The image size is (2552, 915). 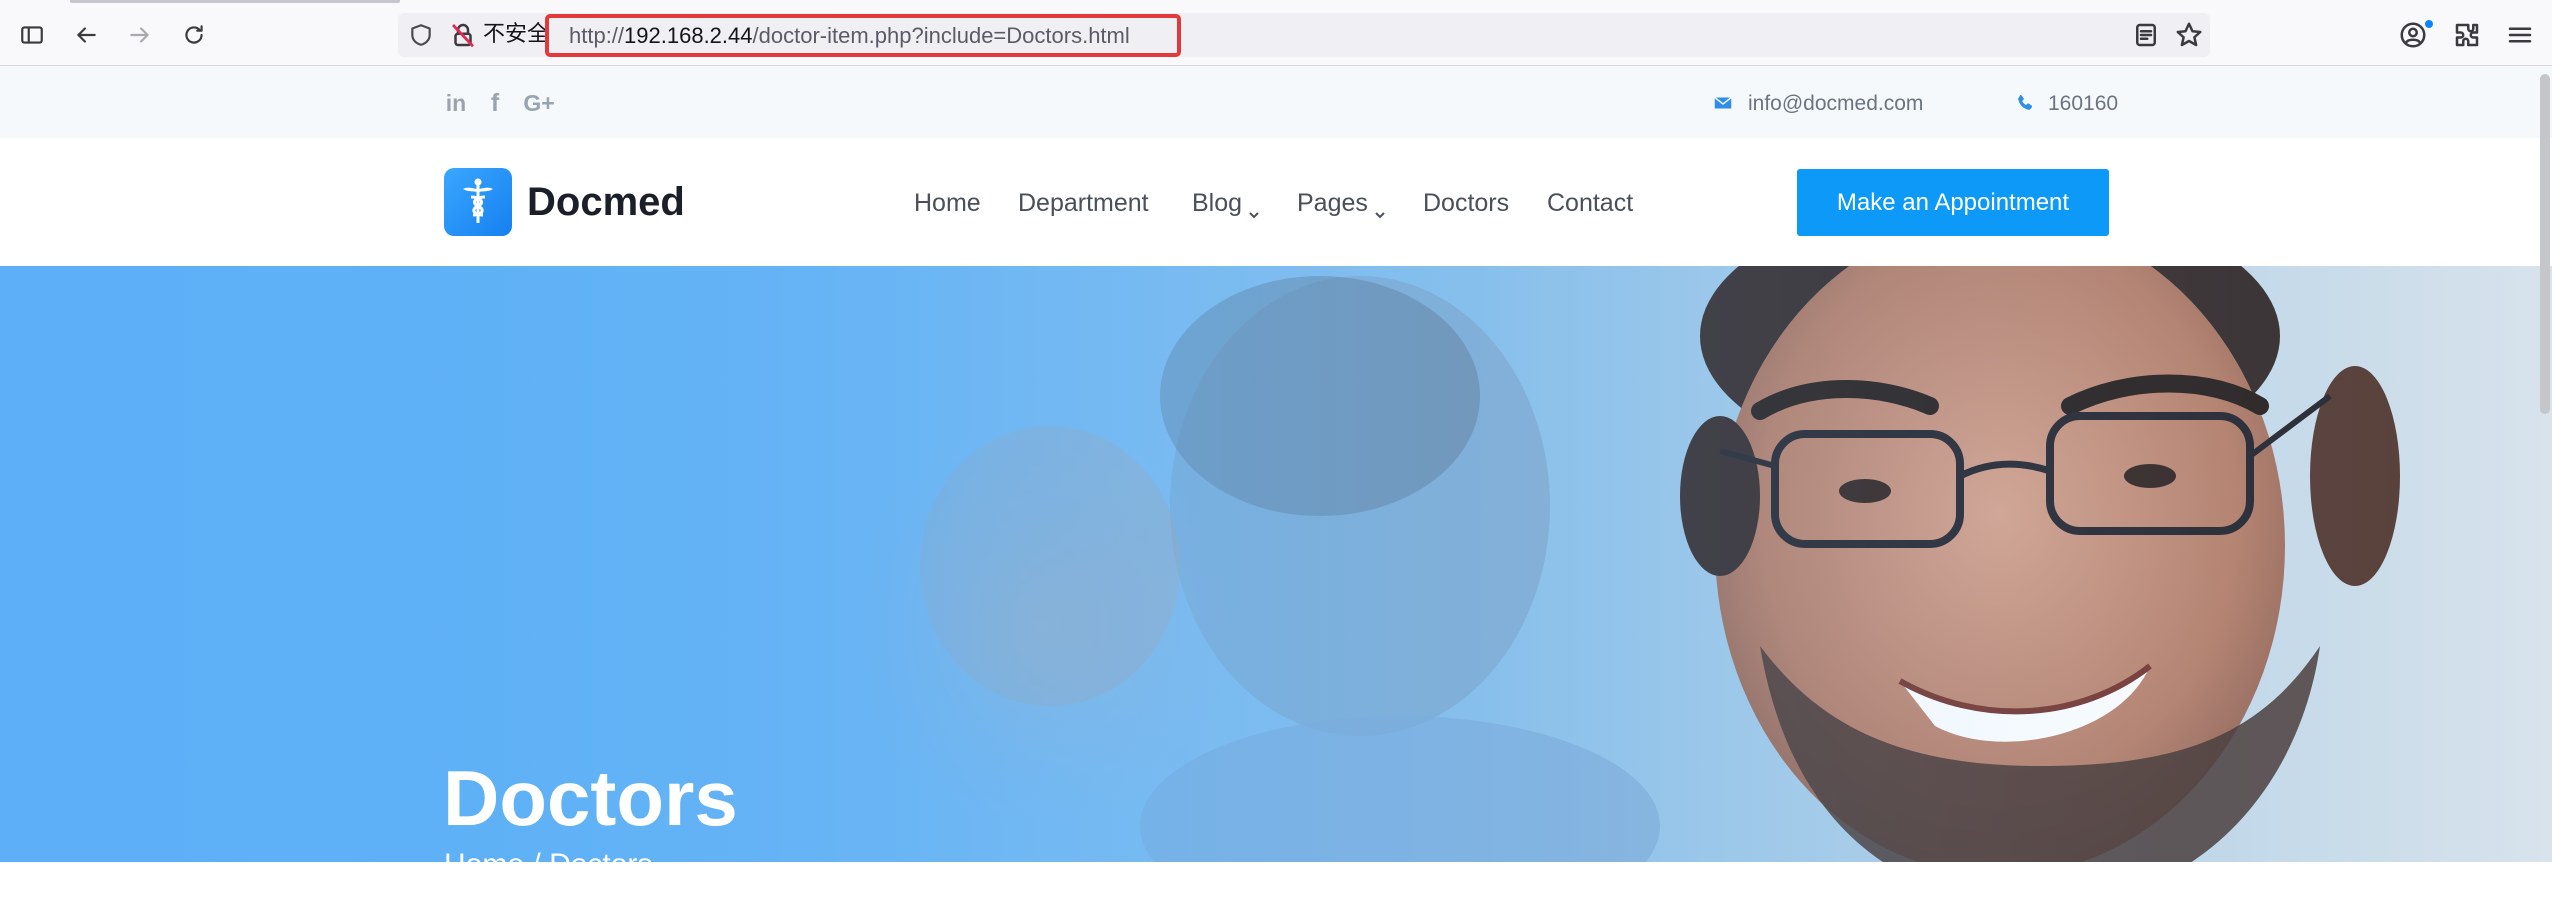 I want to click on nav-item-label: Blog, so click(x=1217, y=203).